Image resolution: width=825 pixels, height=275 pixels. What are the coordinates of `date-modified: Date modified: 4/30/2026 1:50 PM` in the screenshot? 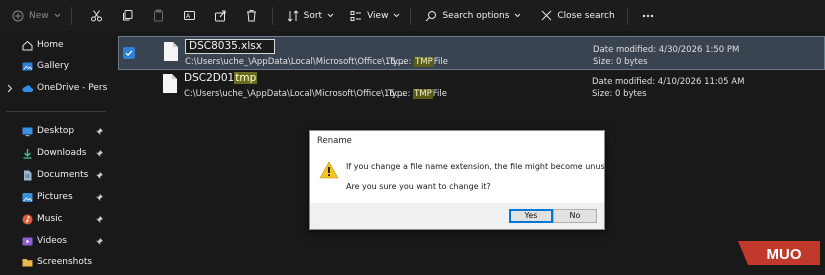 It's located at (666, 50).